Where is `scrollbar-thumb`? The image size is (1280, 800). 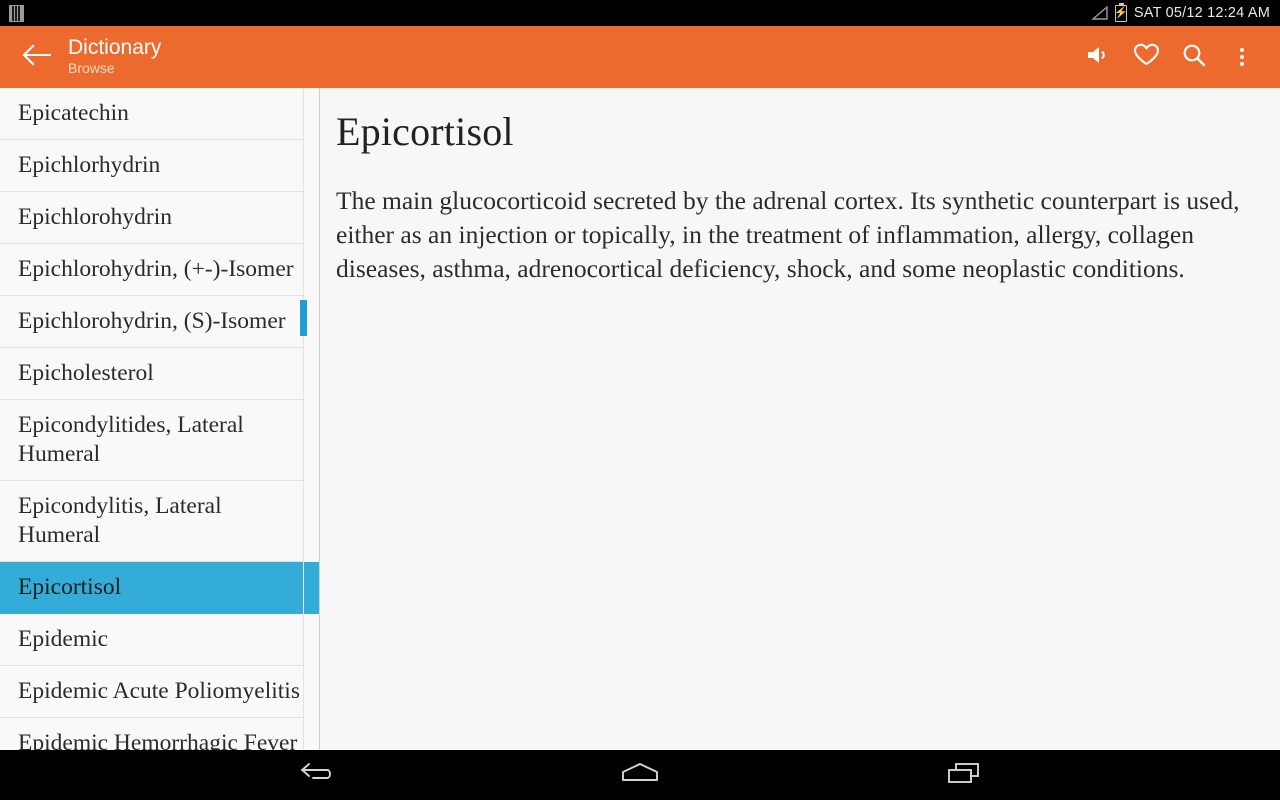
scrollbar-thumb is located at coordinates (303, 318).